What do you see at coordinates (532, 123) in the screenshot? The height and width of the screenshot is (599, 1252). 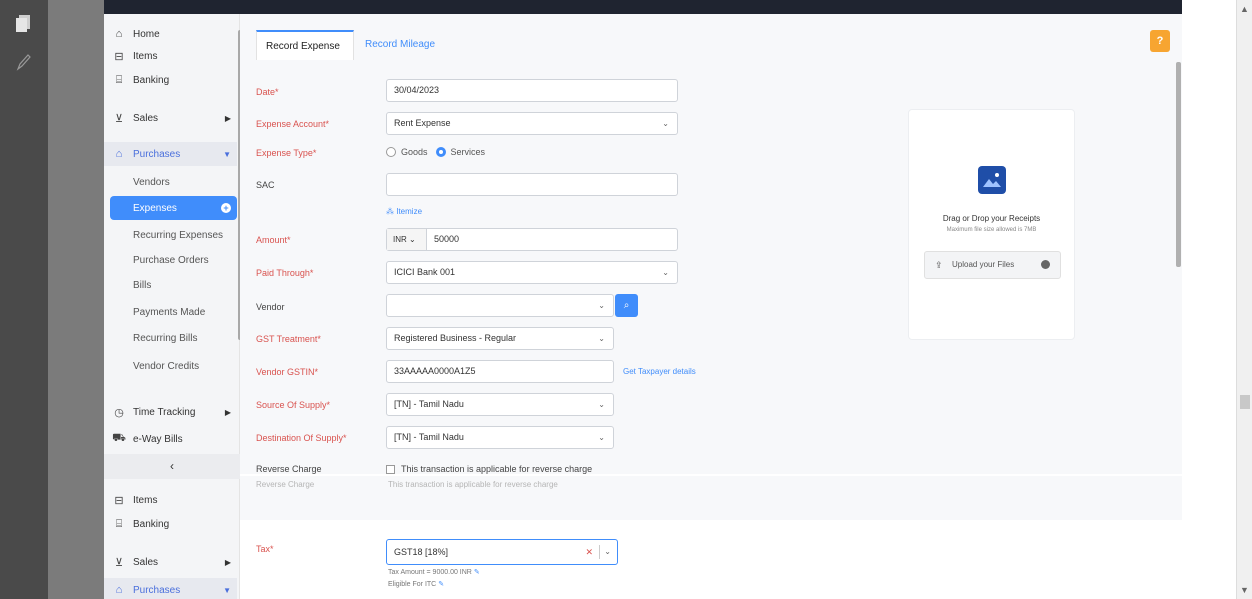 I see `expense-account-select: Rent Expense ⌄` at bounding box center [532, 123].